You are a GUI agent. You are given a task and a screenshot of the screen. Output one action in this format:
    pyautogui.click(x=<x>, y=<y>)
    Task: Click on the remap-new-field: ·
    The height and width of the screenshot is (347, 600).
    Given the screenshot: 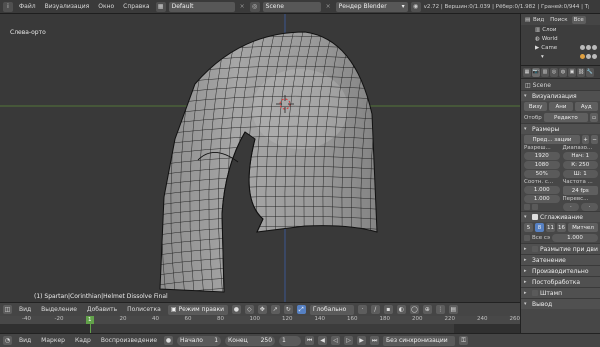 What is the action you would take?
    pyautogui.click(x=589, y=207)
    